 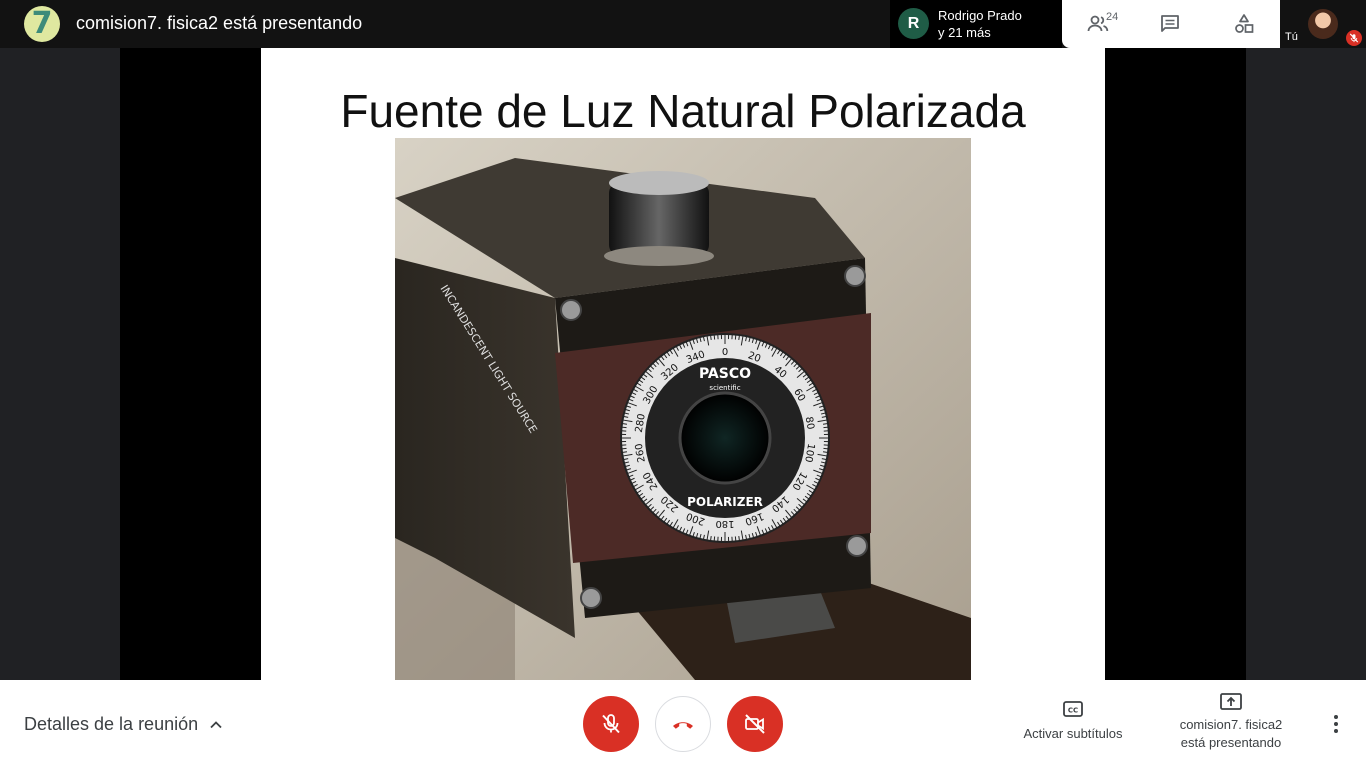 I want to click on microphone-toggle-button, so click(x=611, y=724).